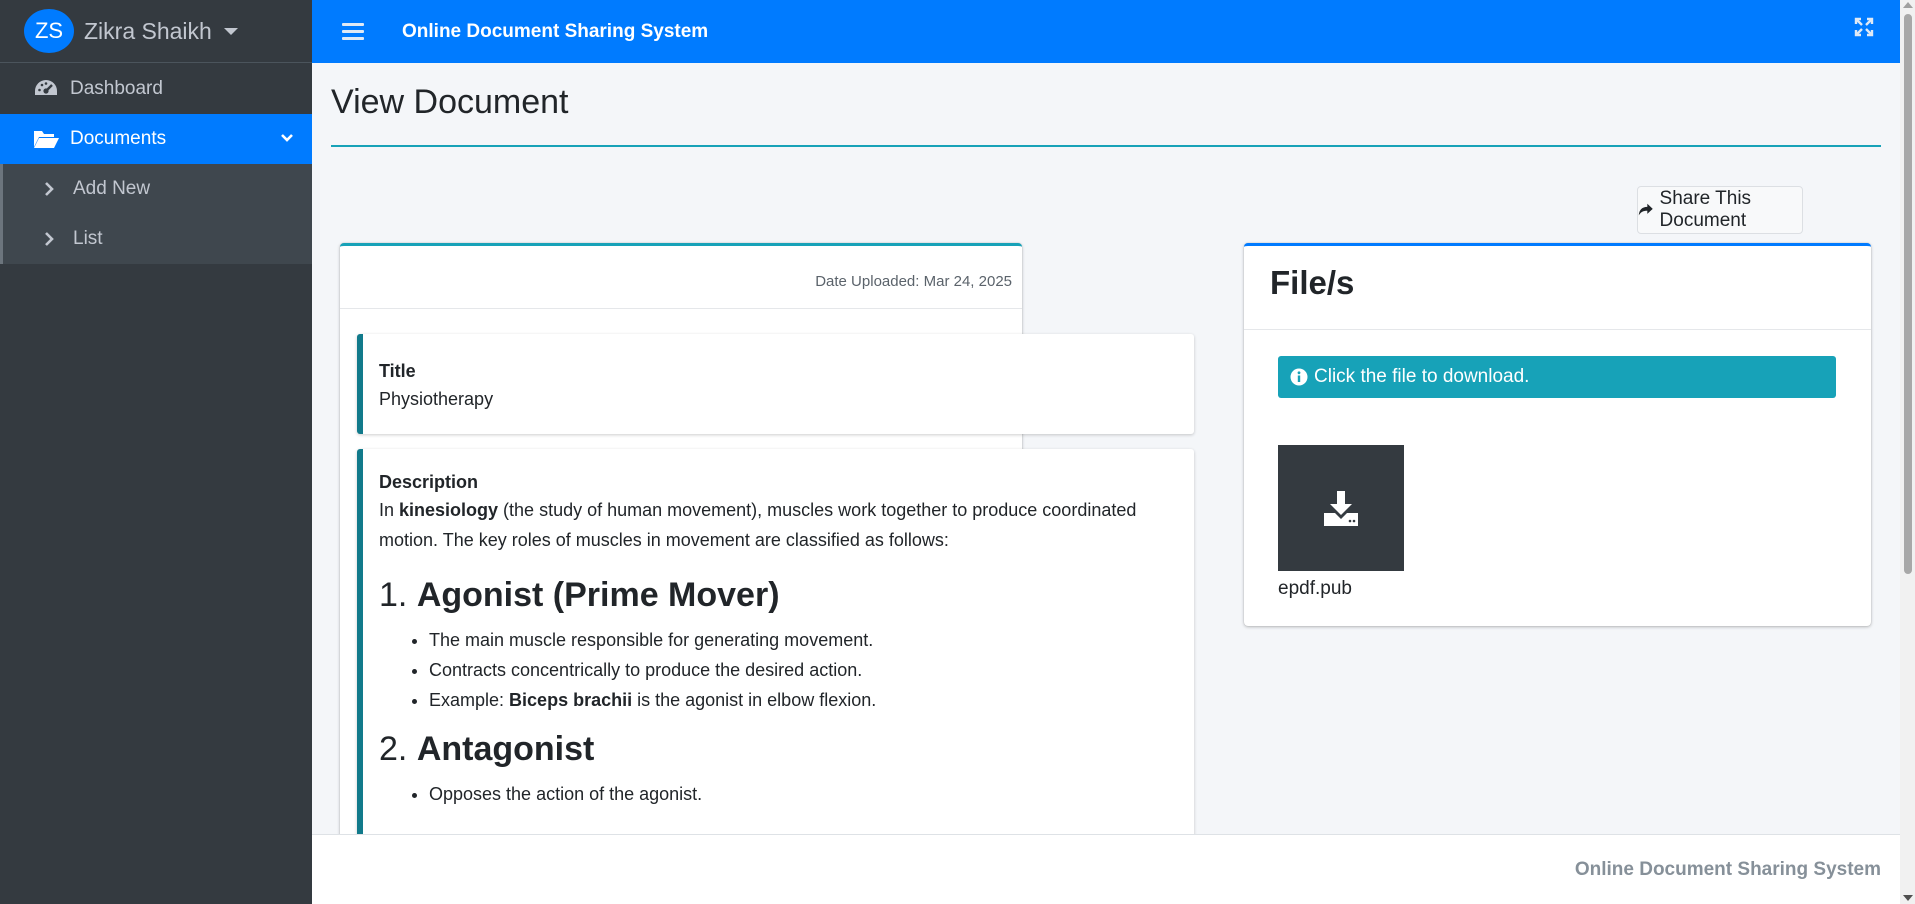  I want to click on scroll-up-icon, so click(1908, 5).